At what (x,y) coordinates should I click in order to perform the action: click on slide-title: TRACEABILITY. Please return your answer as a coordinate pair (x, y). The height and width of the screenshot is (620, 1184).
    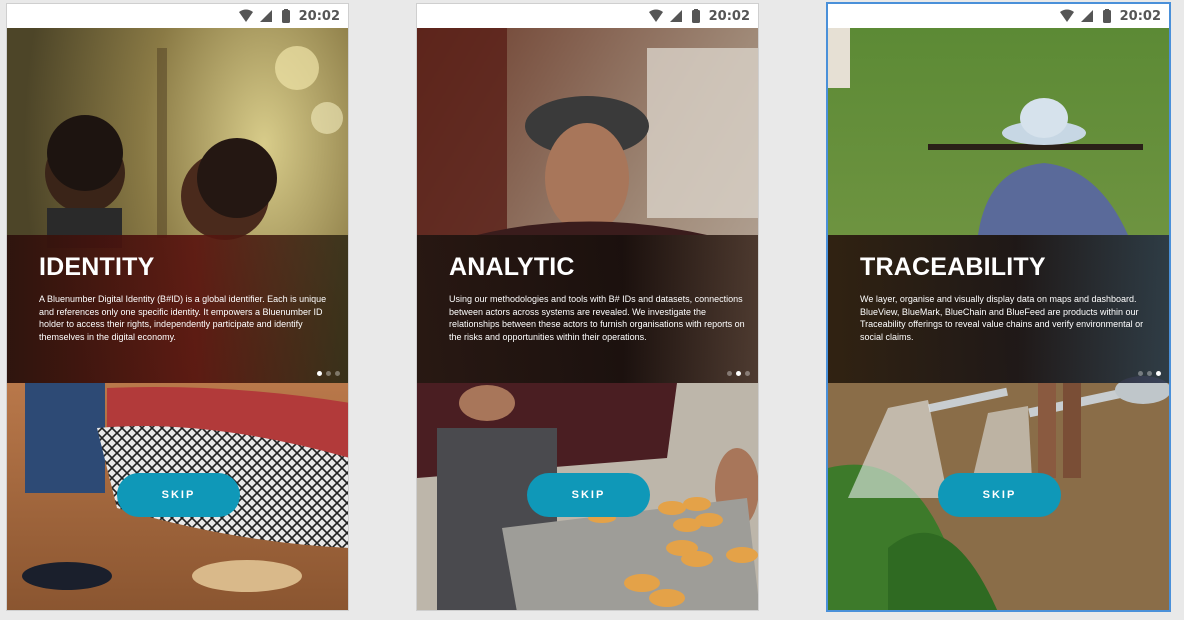
    Looking at the image, I should click on (953, 267).